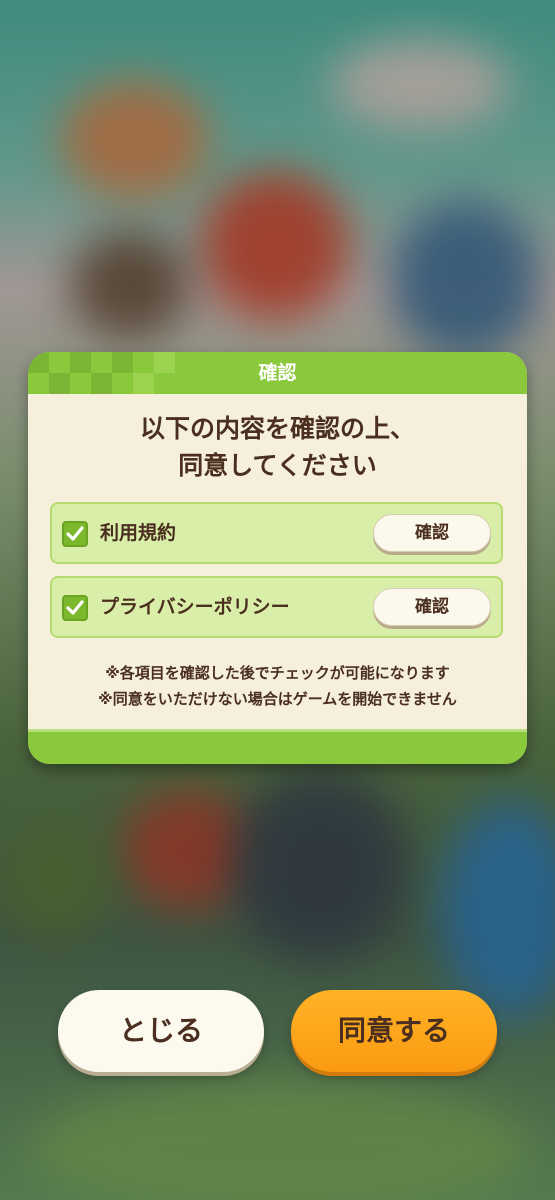 This screenshot has width=555, height=1200. I want to click on terms-label: 利用規約, so click(138, 533).